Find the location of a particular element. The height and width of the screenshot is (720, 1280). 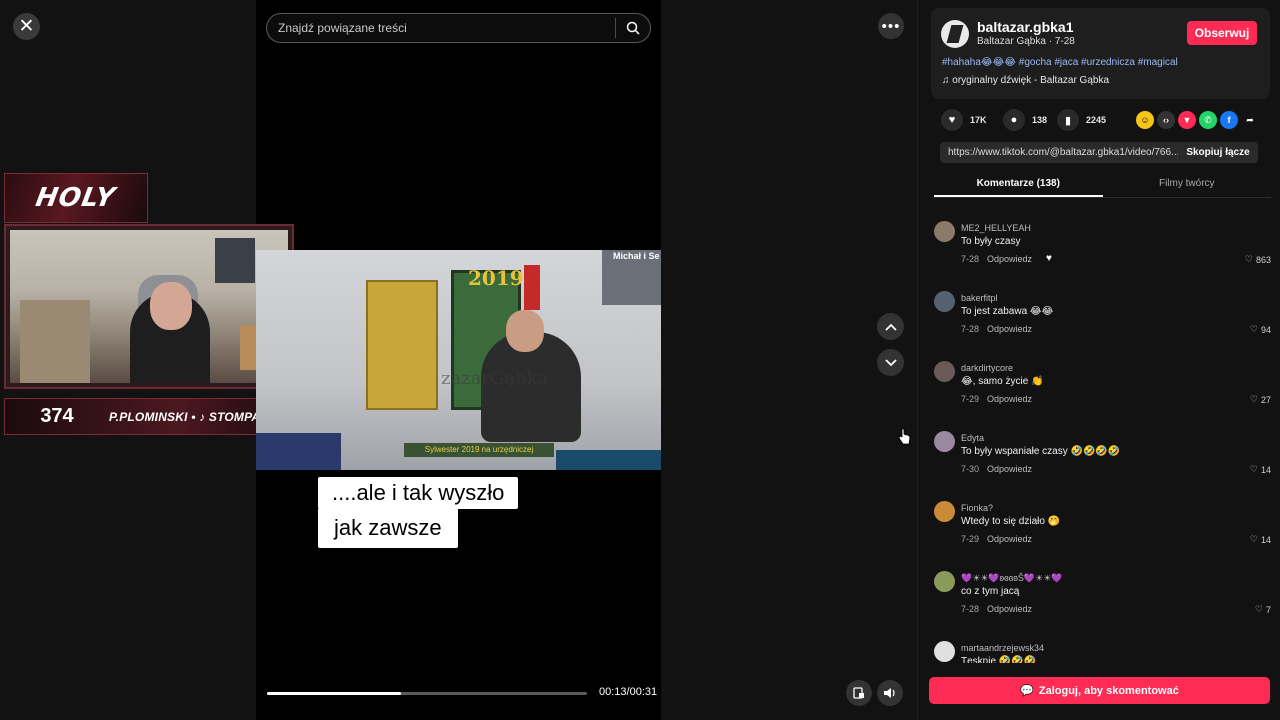

comment-username: Fionka? is located at coordinates (977, 508).